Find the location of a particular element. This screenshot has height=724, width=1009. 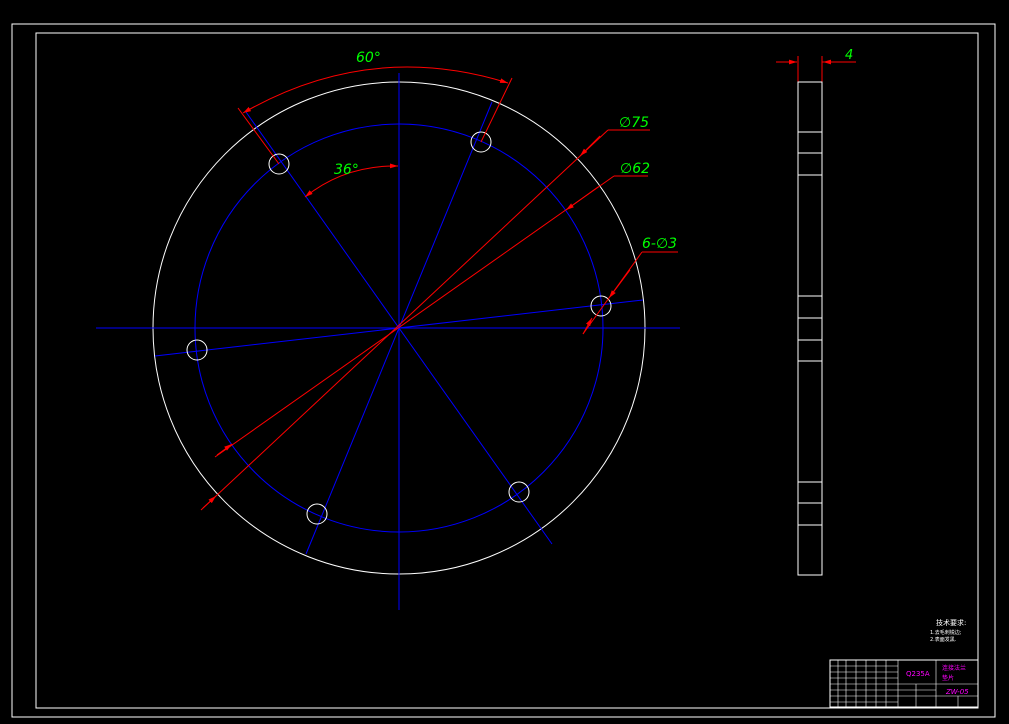

angle-36-label: 36° is located at coordinates (346, 170).